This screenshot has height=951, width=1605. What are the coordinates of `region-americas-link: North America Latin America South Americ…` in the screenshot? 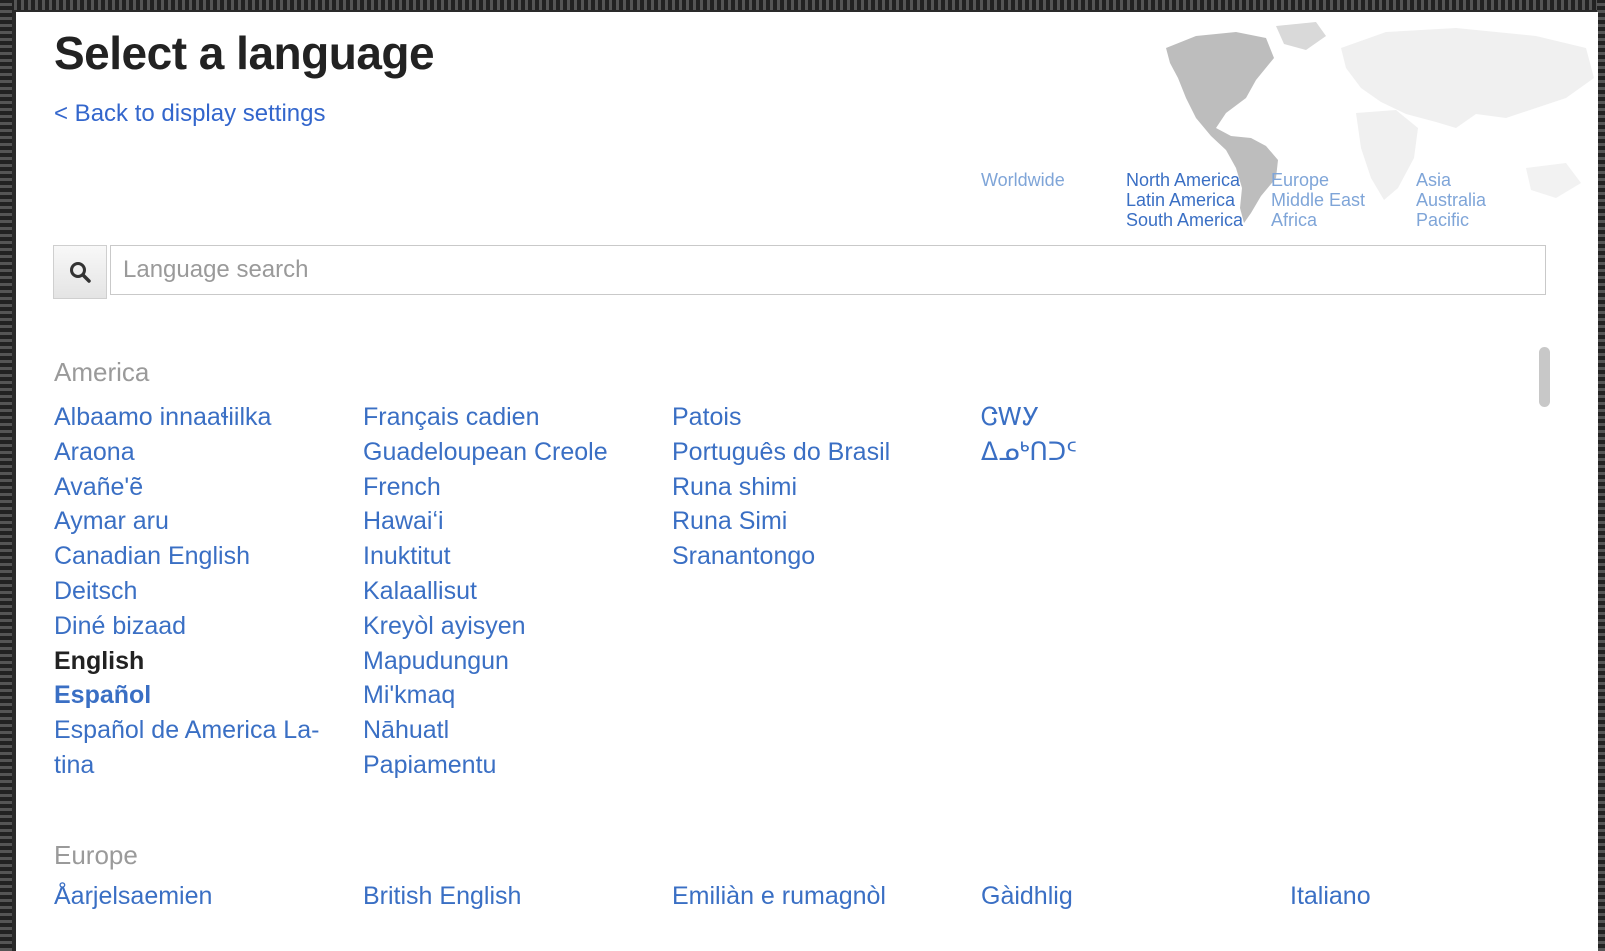 It's located at (1184, 200).